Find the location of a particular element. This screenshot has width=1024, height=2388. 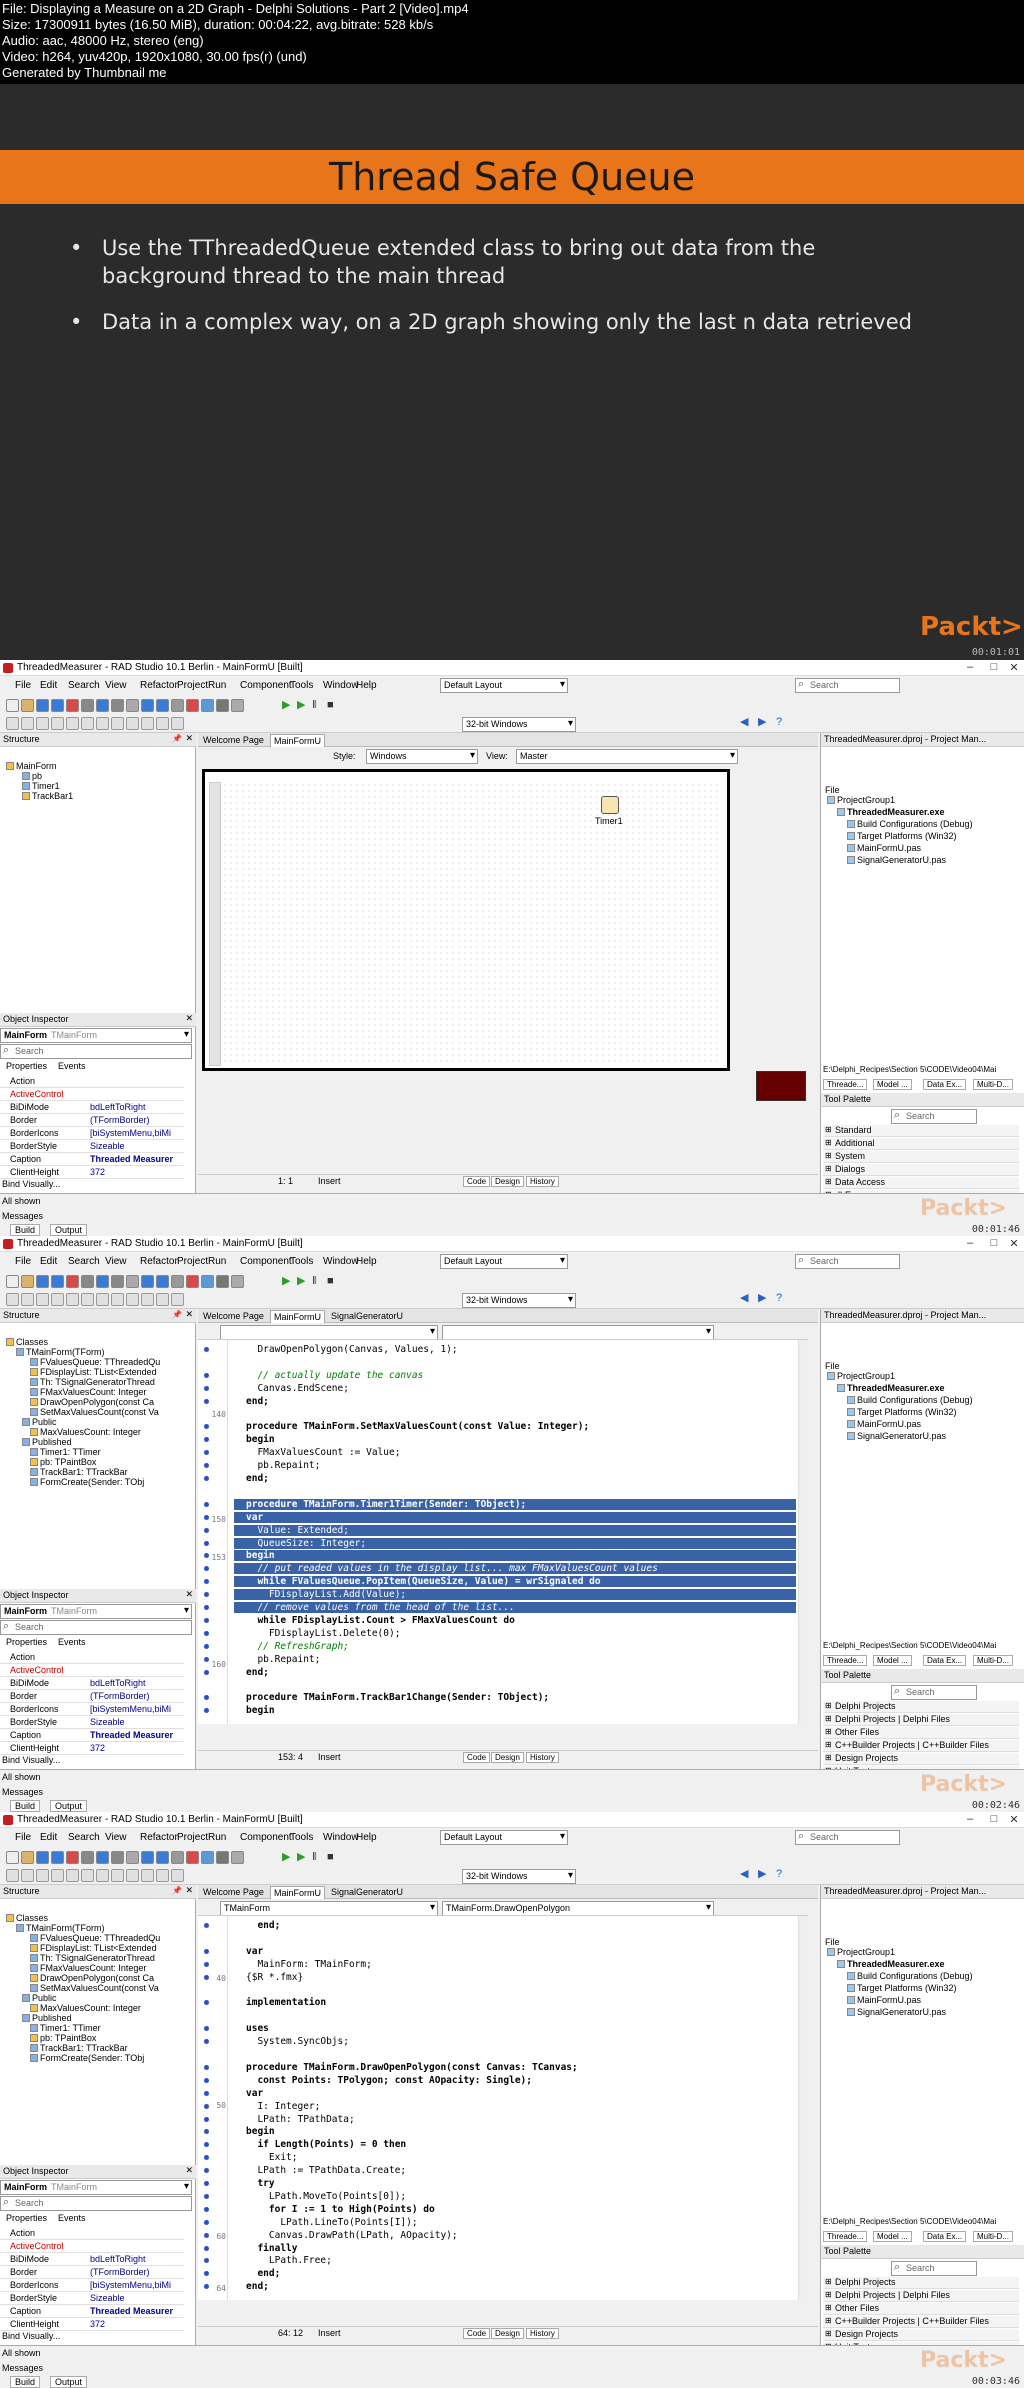

structure-item: Published is located at coordinates (106, 2018).